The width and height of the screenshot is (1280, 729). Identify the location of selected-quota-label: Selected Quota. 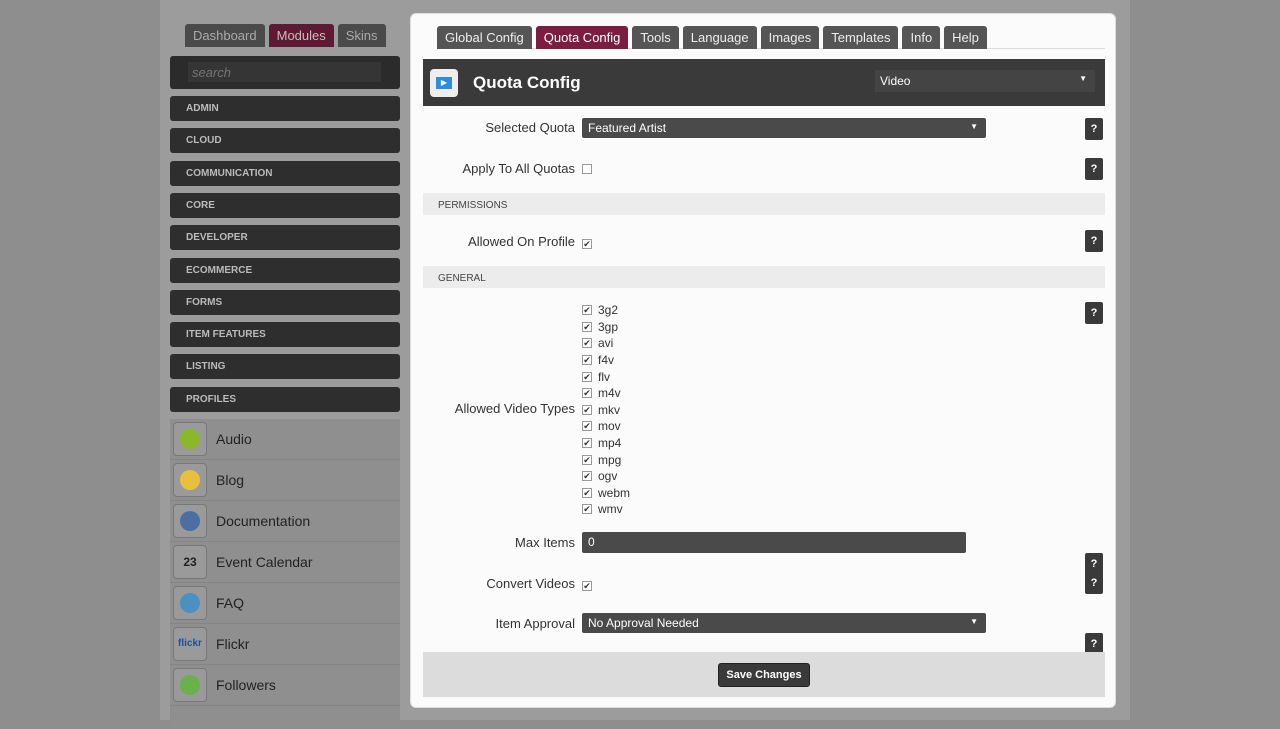
(530, 127).